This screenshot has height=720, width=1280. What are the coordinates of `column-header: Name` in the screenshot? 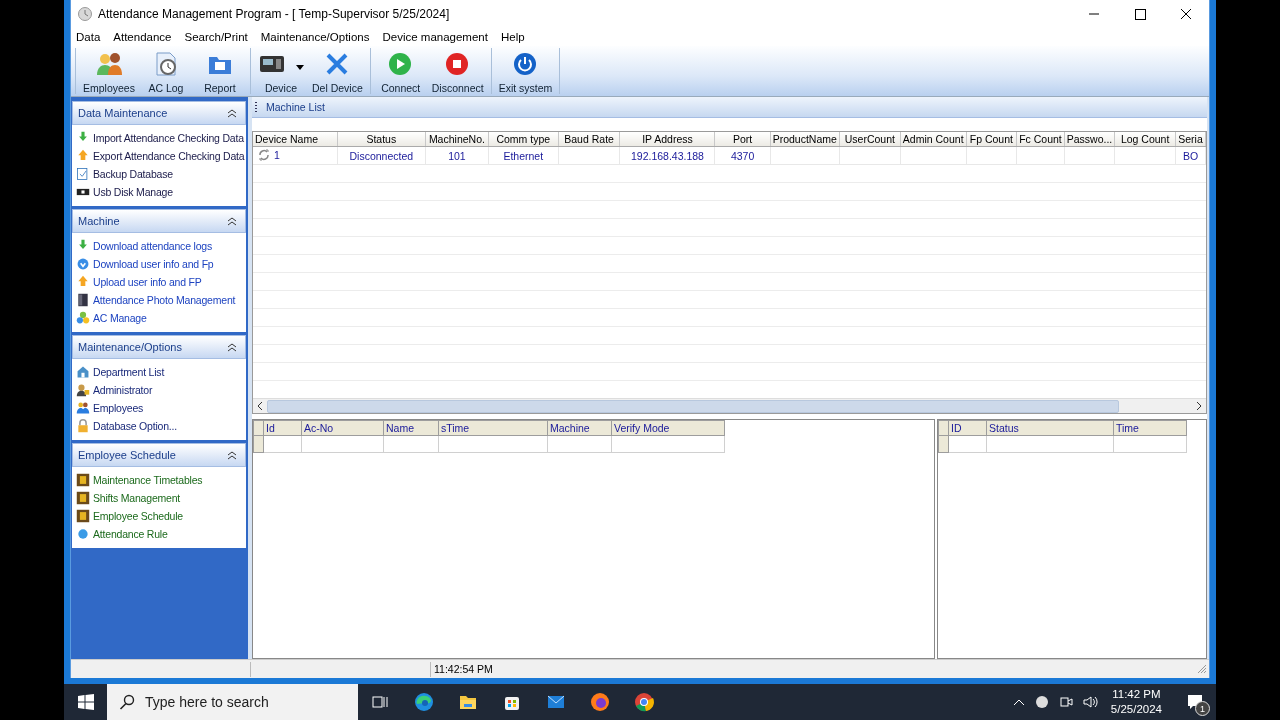 It's located at (411, 428).